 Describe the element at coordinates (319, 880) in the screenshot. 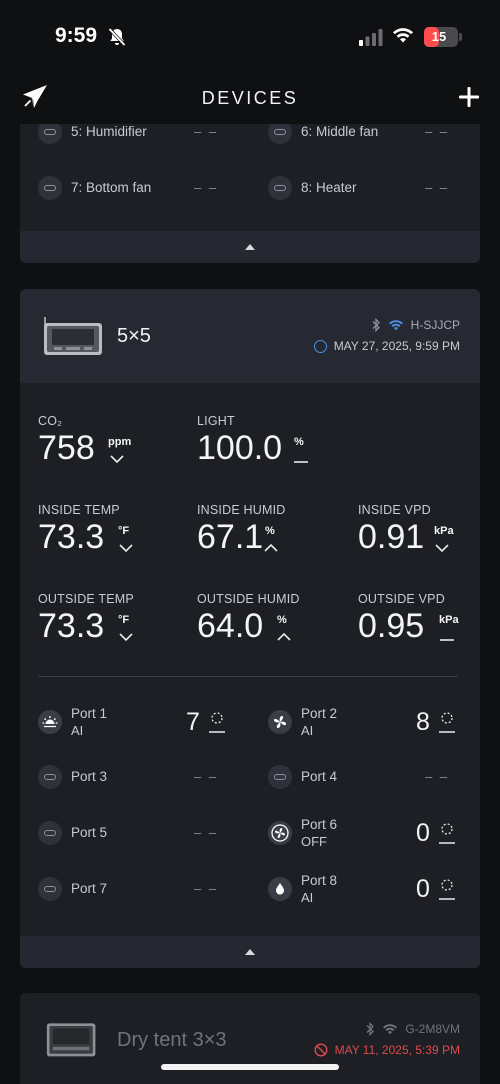

I see `port-name: Port 8` at that location.